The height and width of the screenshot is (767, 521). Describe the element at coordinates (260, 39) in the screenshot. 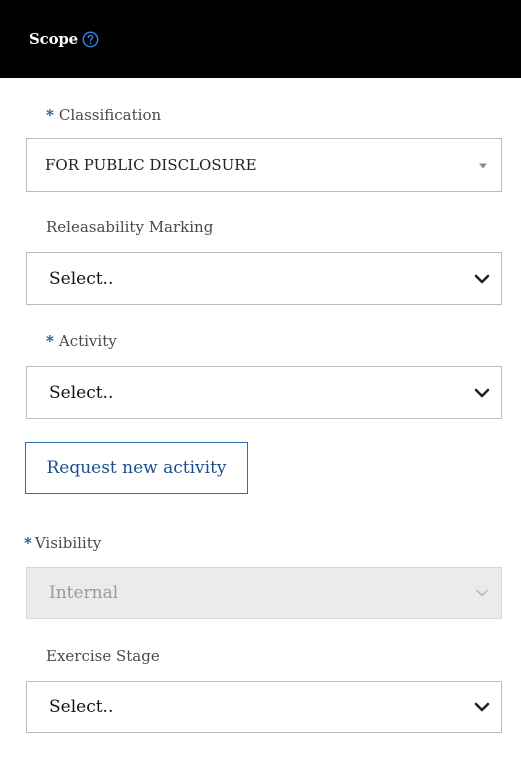

I see `panel-header: Scope` at that location.